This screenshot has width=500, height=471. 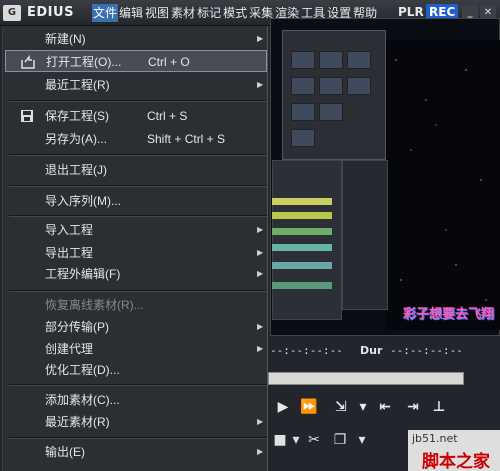 What do you see at coordinates (426, 350) in the screenshot?
I see `timecode-duration: --:--:--:--` at bounding box center [426, 350].